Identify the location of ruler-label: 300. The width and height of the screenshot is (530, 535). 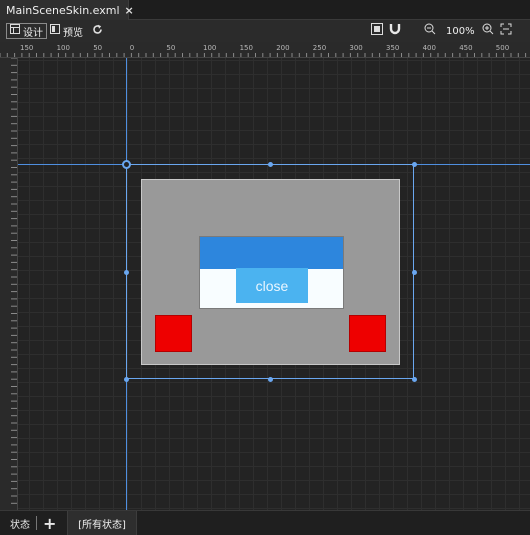
(355, 48).